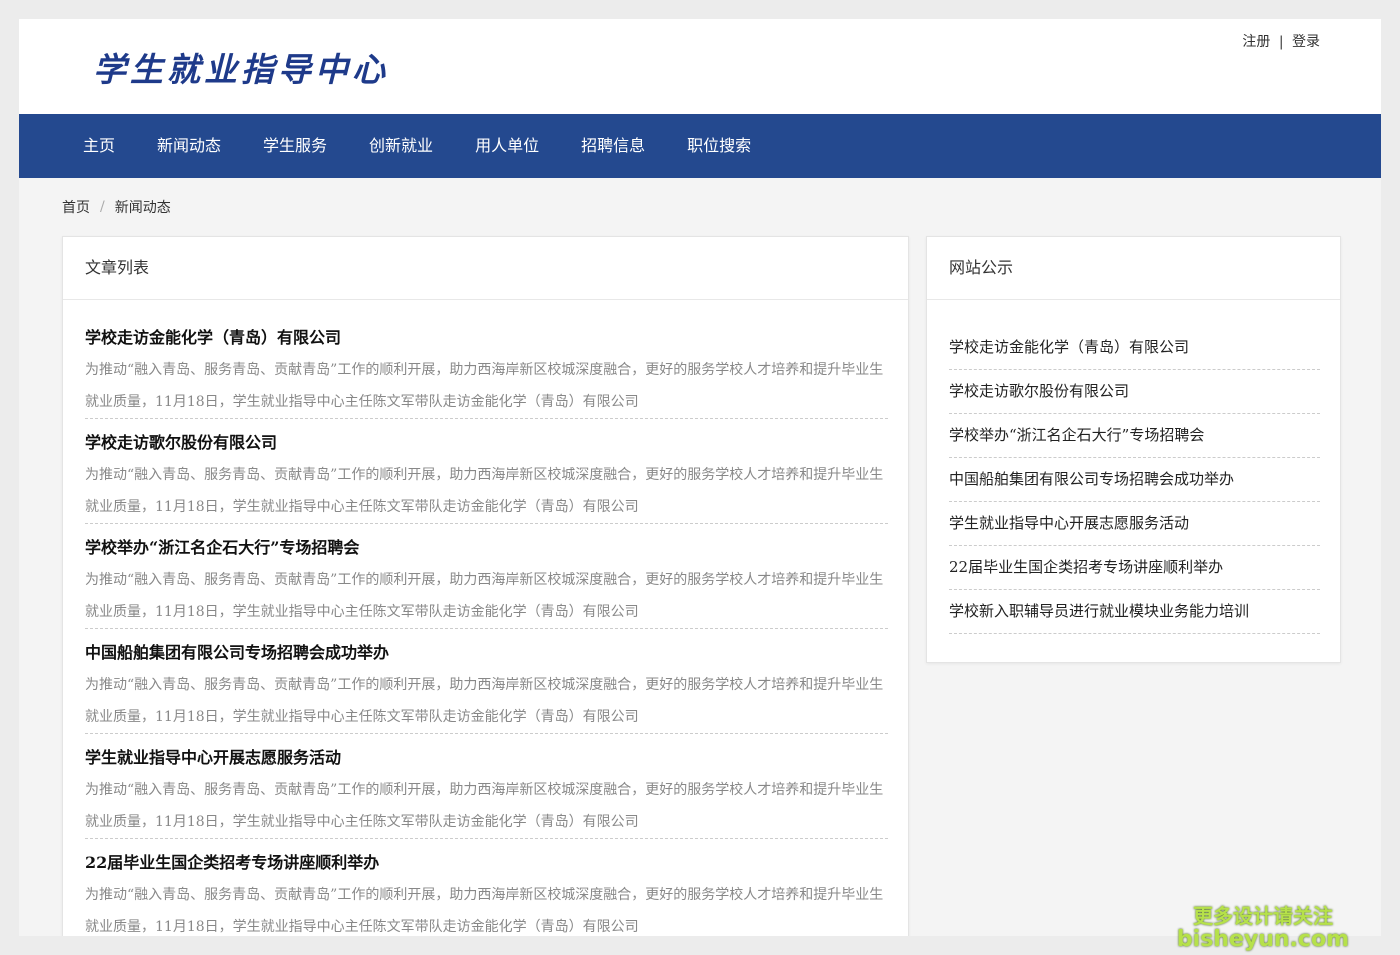 This screenshot has width=1400, height=955. I want to click on auth-links: 注册 | 登录, so click(1281, 41).